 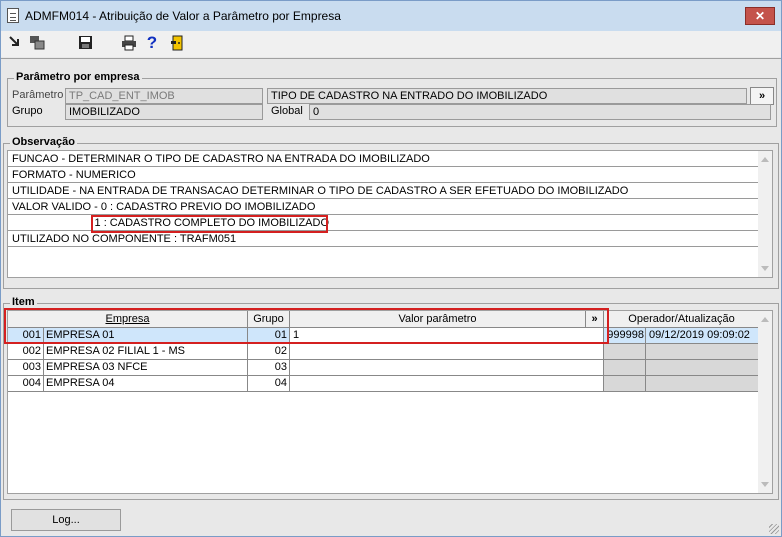 What do you see at coordinates (38, 95) in the screenshot?
I see `parametro-label: Parâmetro` at bounding box center [38, 95].